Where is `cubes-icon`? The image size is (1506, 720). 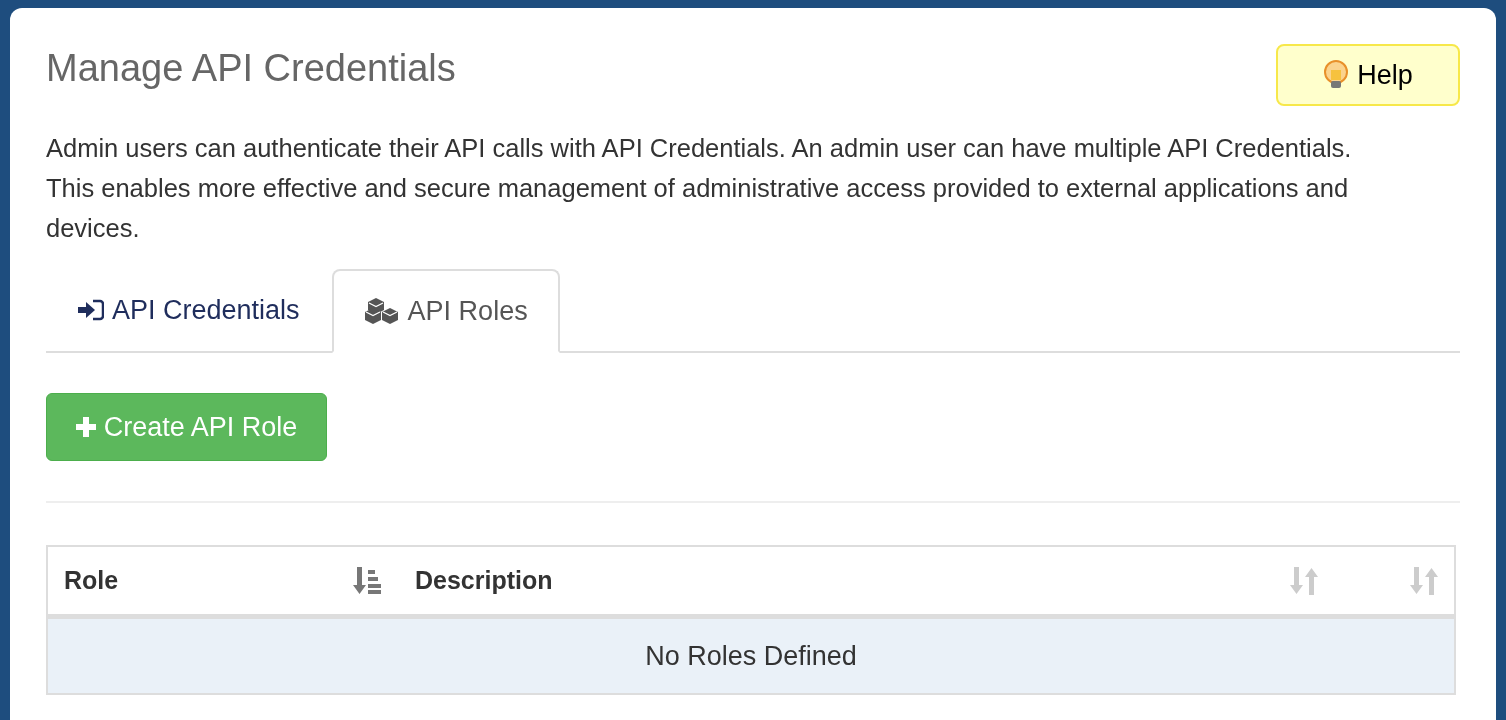 cubes-icon is located at coordinates (381, 311).